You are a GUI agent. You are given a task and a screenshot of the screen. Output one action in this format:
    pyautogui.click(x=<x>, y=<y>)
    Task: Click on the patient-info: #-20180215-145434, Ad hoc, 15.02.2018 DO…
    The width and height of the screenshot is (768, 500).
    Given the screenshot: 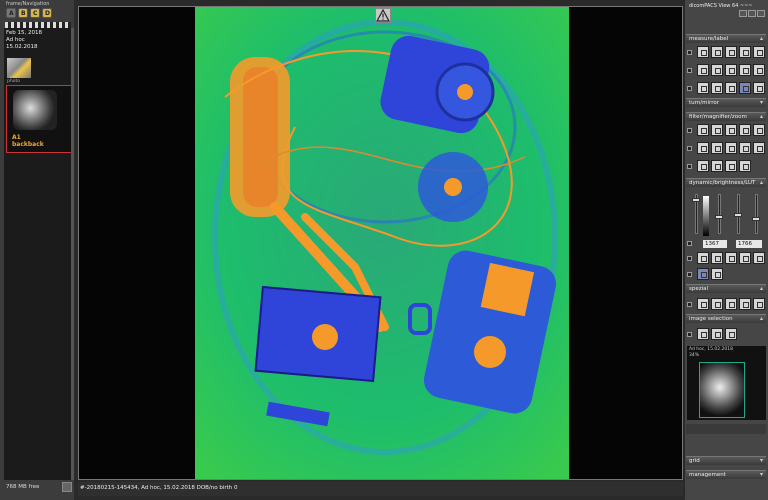 What is the action you would take?
    pyautogui.click(x=159, y=488)
    